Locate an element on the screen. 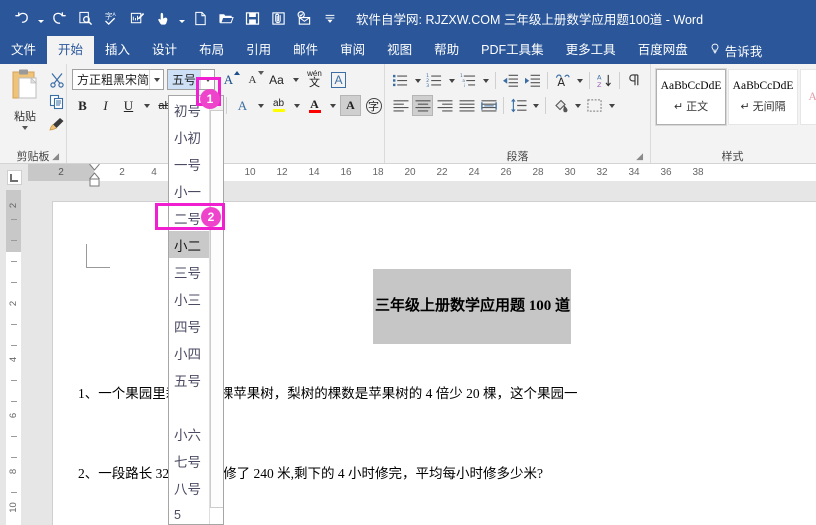 The image size is (816, 525). tab-help: 帮助 is located at coordinates (446, 50).